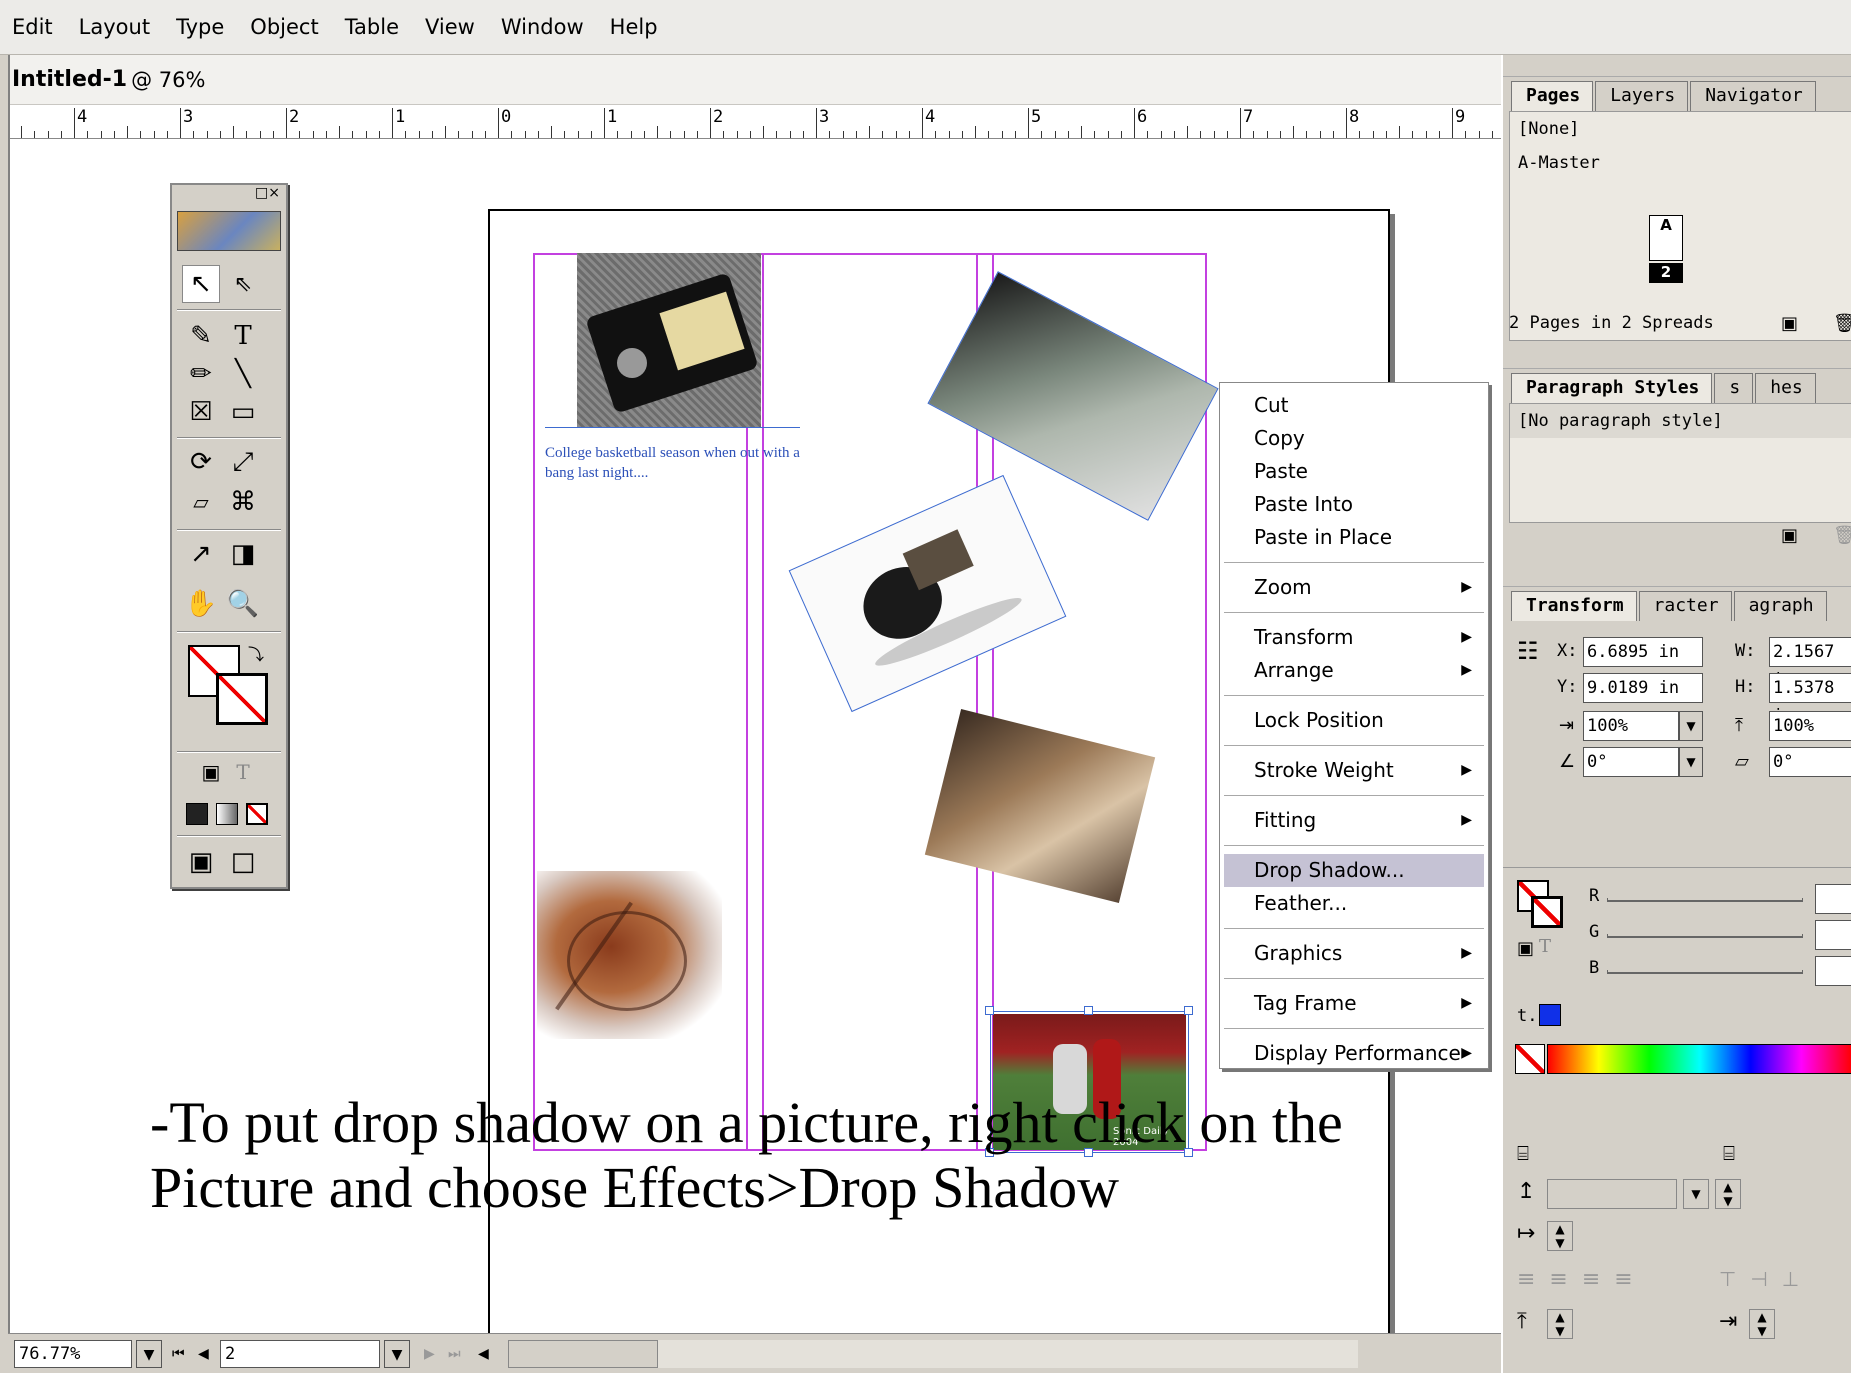 The width and height of the screenshot is (1851, 1373). What do you see at coordinates (1523, 1153) in the screenshot?
I see `align-left-icon: ⌸` at bounding box center [1523, 1153].